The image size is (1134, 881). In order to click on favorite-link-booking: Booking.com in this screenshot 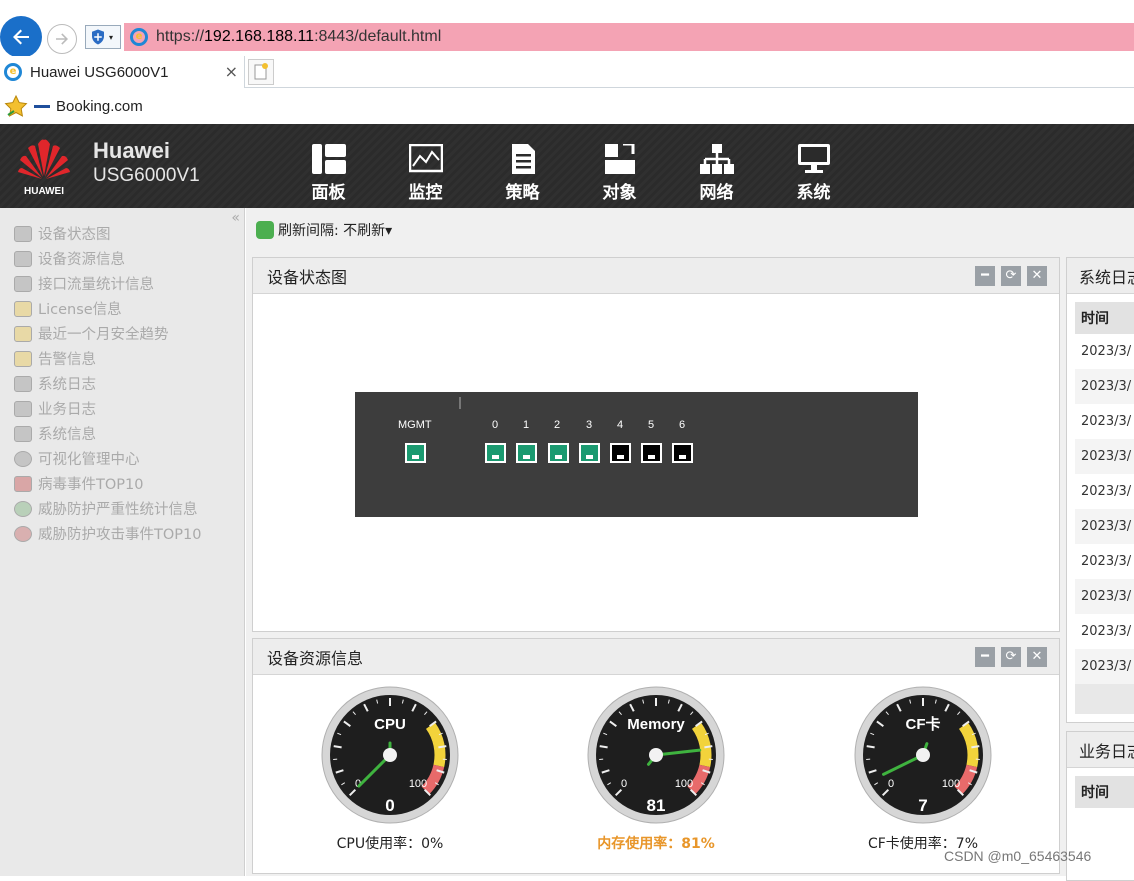, I will do `click(99, 106)`.